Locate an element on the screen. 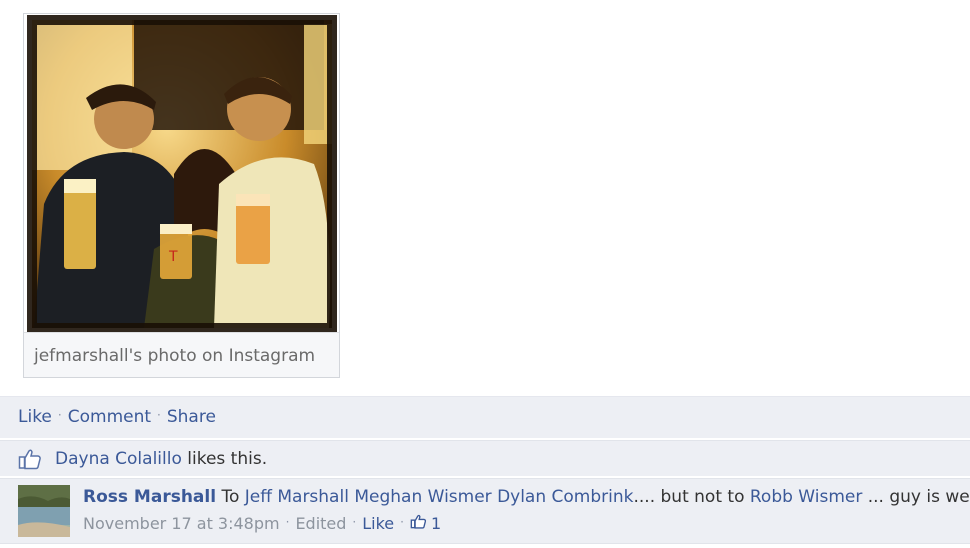 The width and height of the screenshot is (970, 548). liker-name-link: Dayna Colalillo is located at coordinates (118, 459).